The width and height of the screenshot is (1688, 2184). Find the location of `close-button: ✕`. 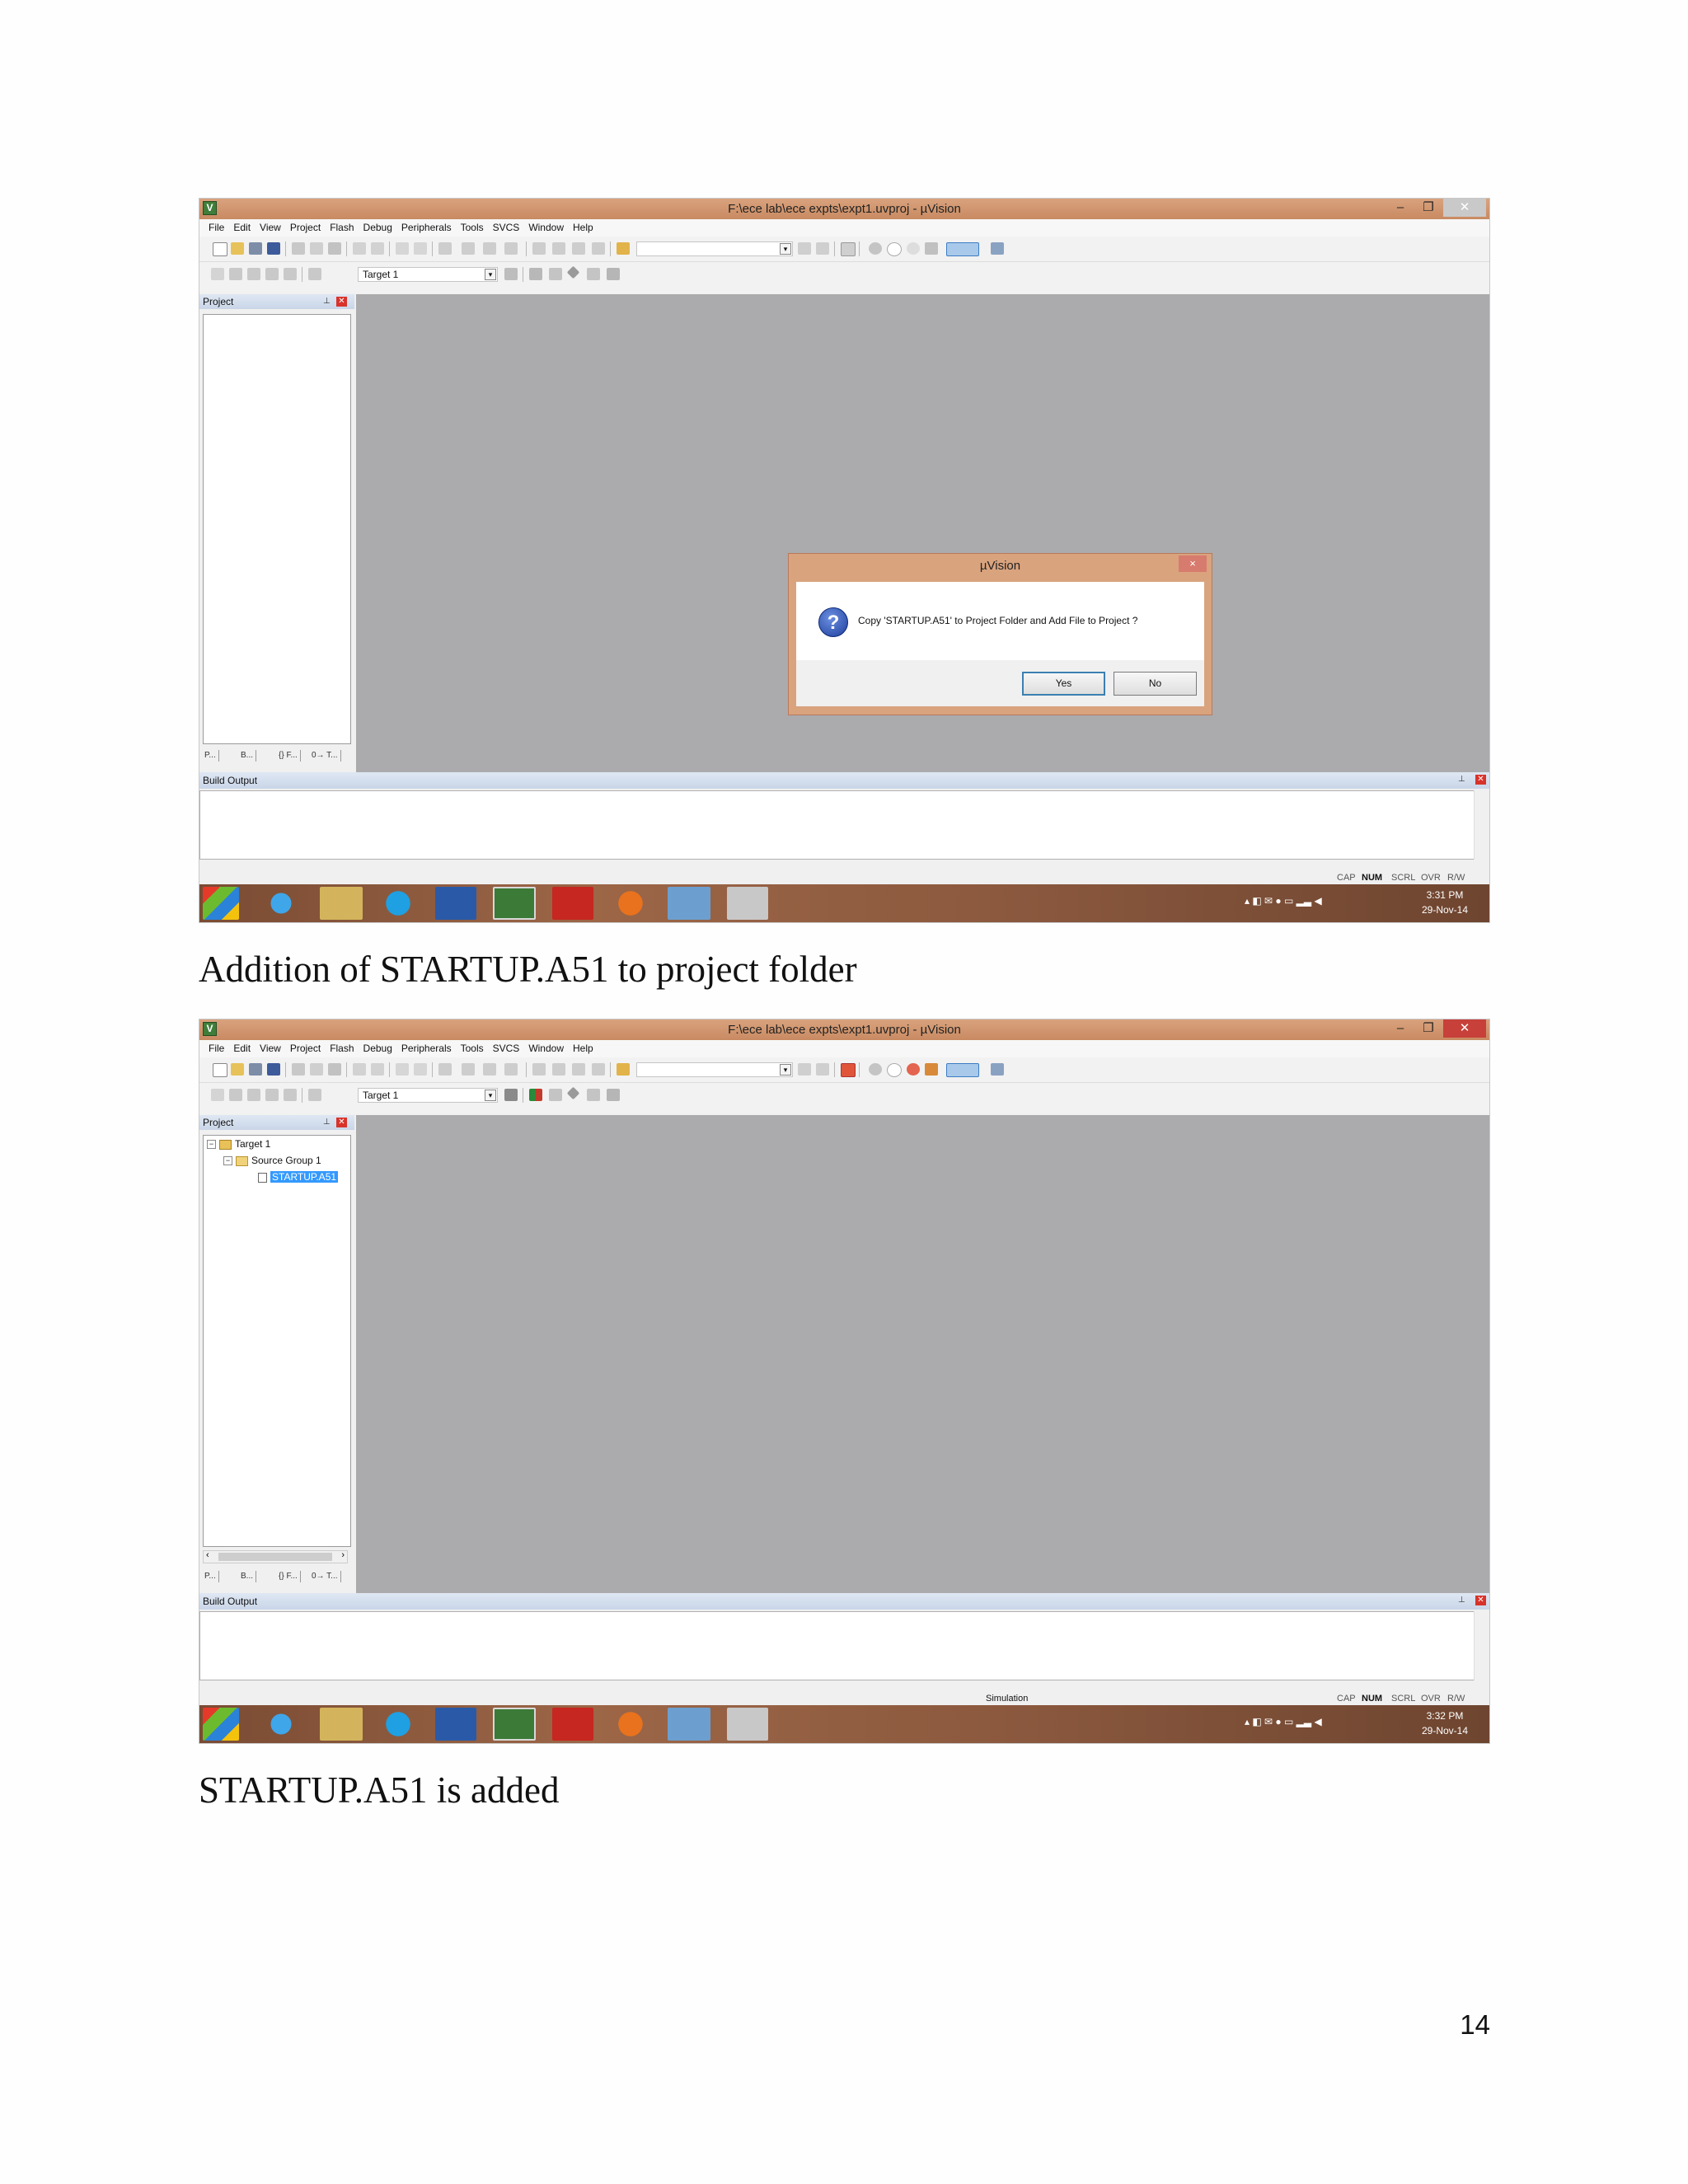

close-button: ✕ is located at coordinates (1465, 1028).